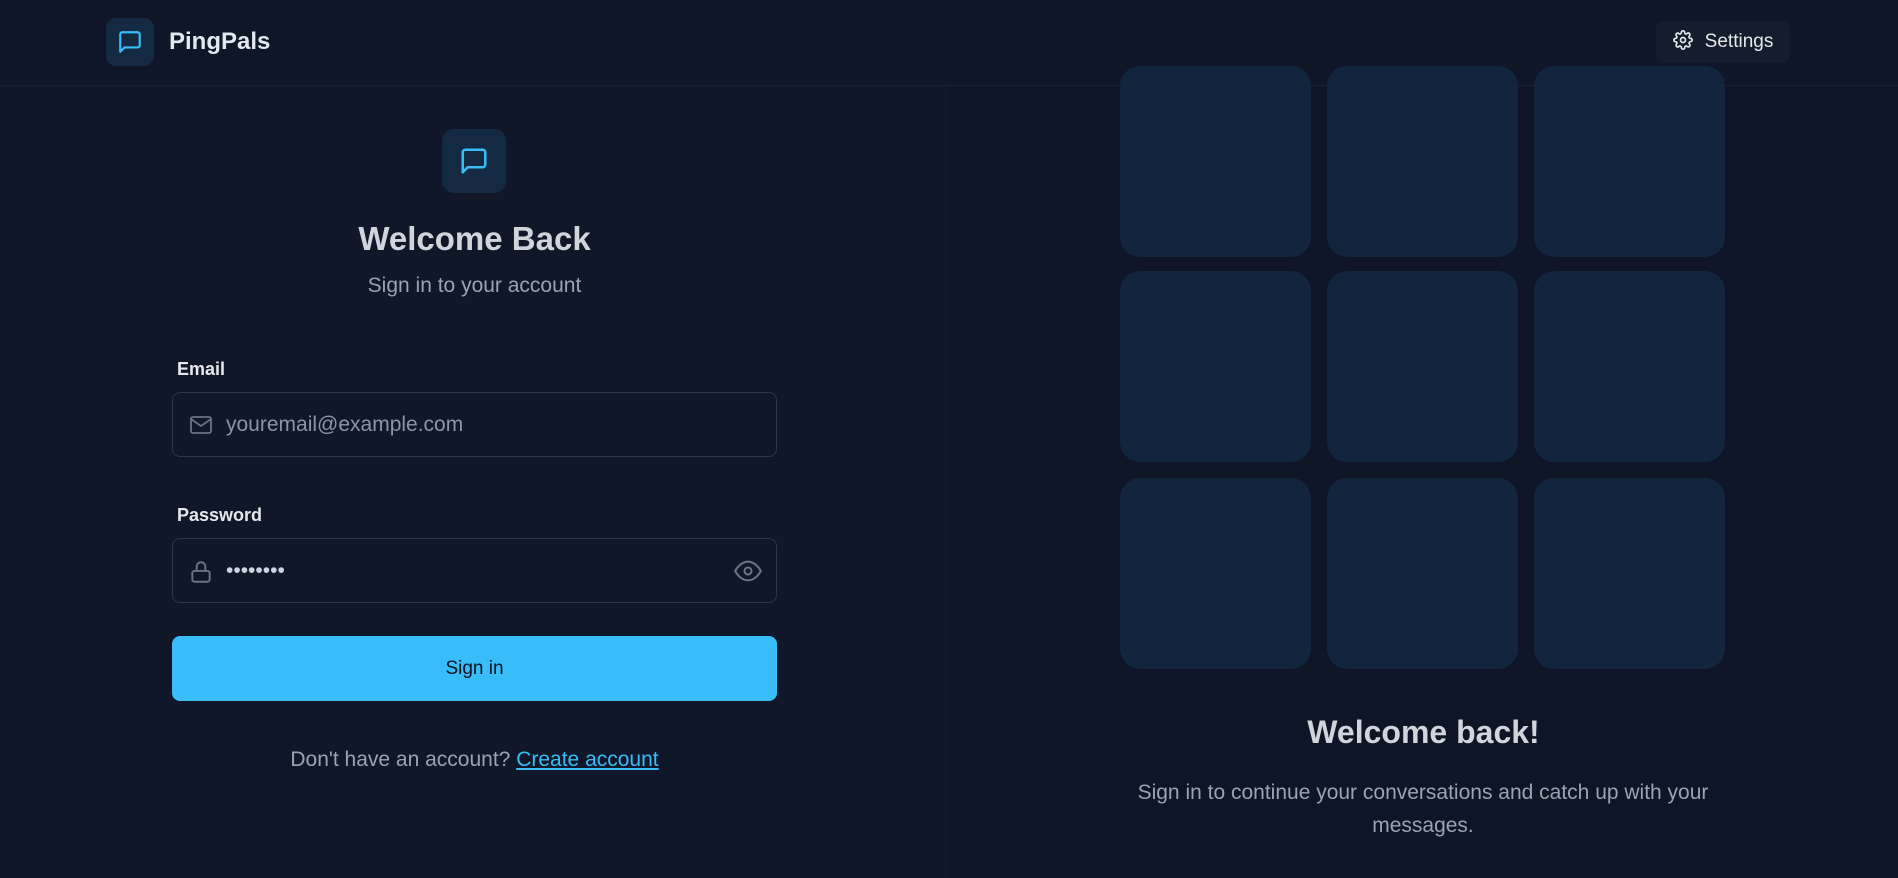 Image resolution: width=1898 pixels, height=878 pixels. I want to click on email-label: Email, so click(201, 369).